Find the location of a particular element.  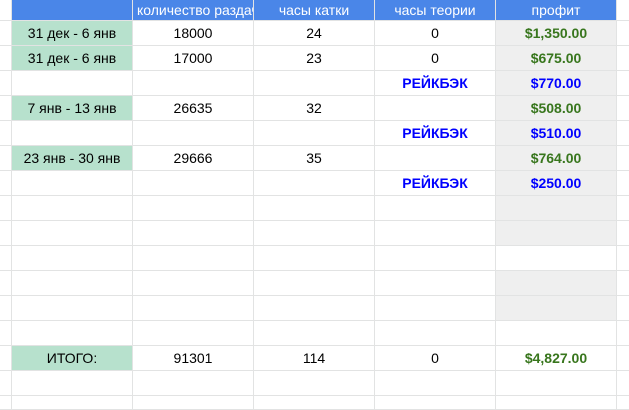

profit-cell: $764.00 is located at coordinates (556, 158).